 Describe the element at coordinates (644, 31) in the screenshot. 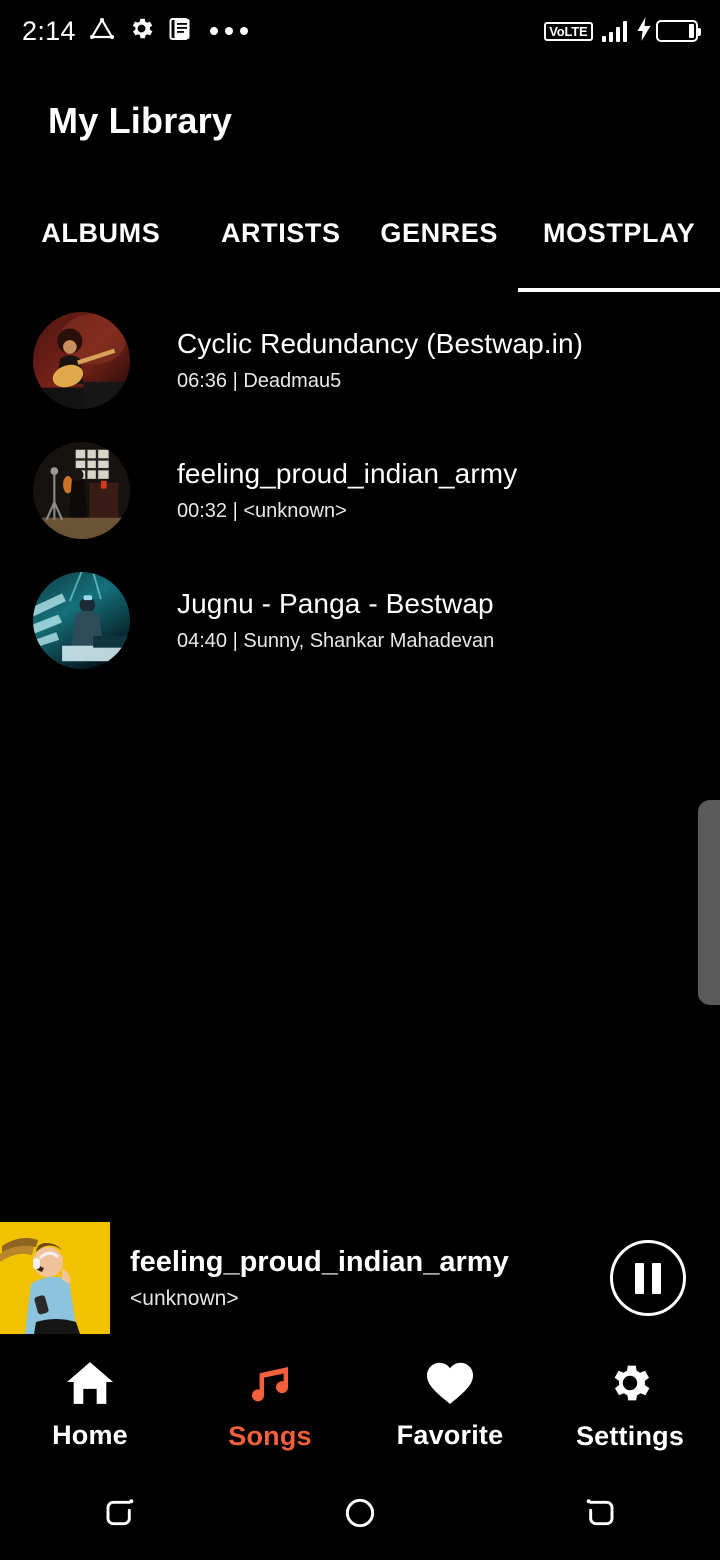

I see `charging-bolt-icon` at that location.